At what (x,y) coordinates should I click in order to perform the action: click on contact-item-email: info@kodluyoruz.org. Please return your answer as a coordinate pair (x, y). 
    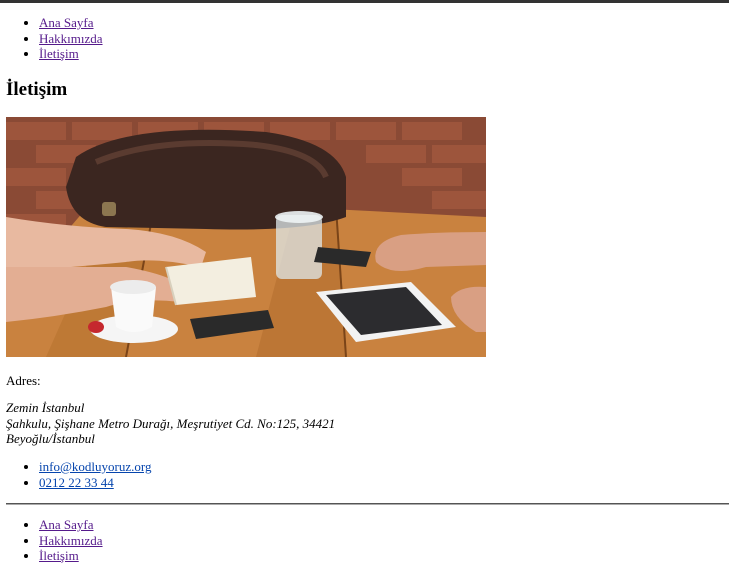
    Looking at the image, I should click on (95, 467).